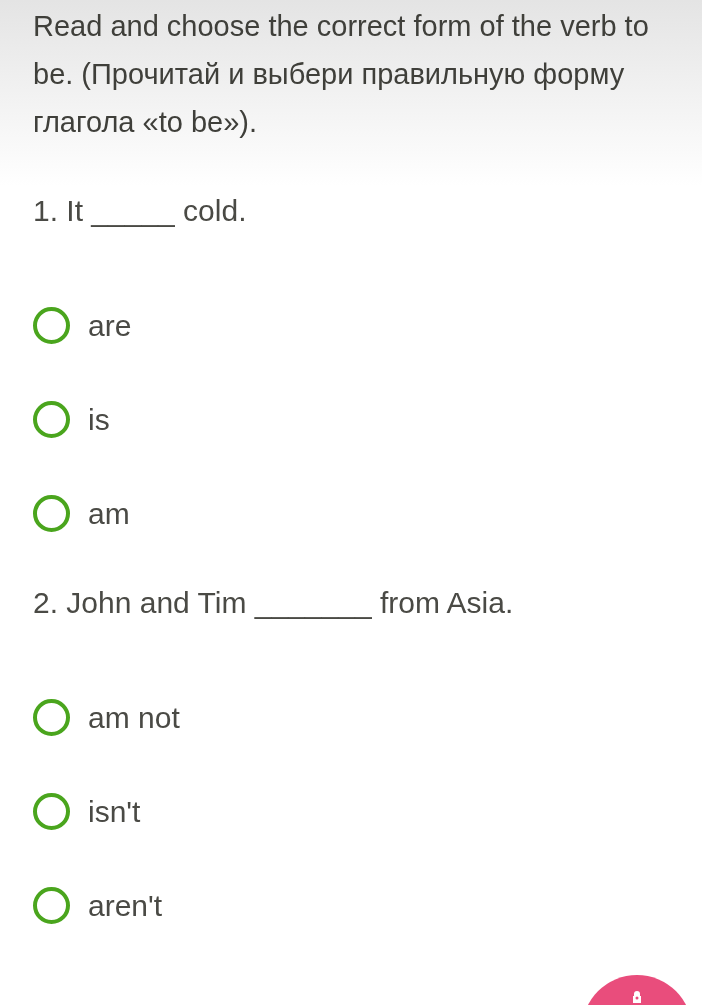 The height and width of the screenshot is (1005, 702). I want to click on instruction-text: Read and choose the correct form of the verb to be. (Прочитай и выбери правильную форму глагола «to be»)., so click(341, 74).